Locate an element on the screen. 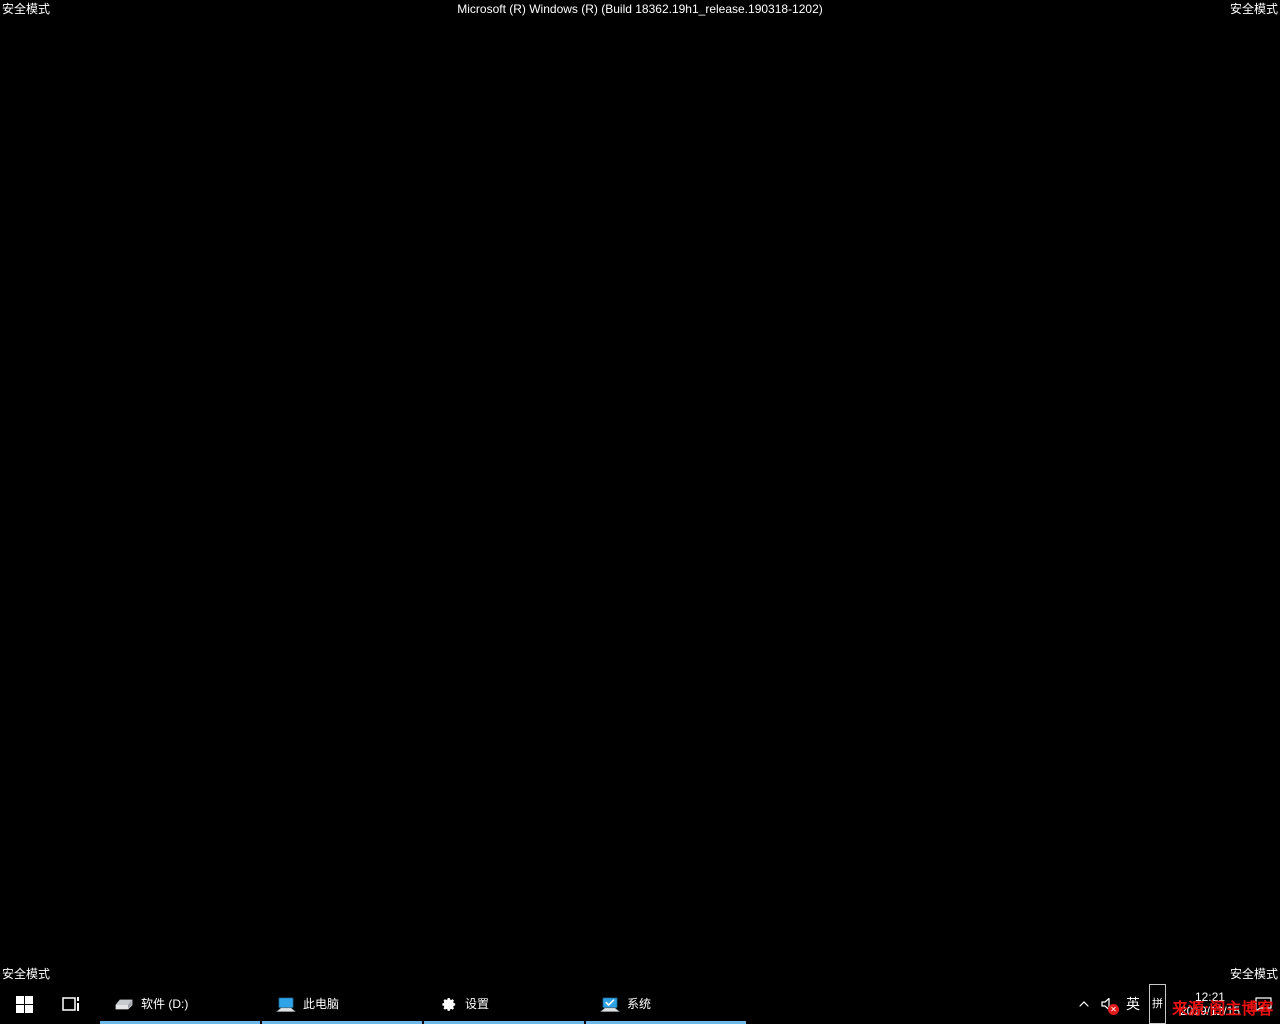 The image size is (1280, 1024). taskbar-item-label: 此电脑 is located at coordinates (321, 1004).